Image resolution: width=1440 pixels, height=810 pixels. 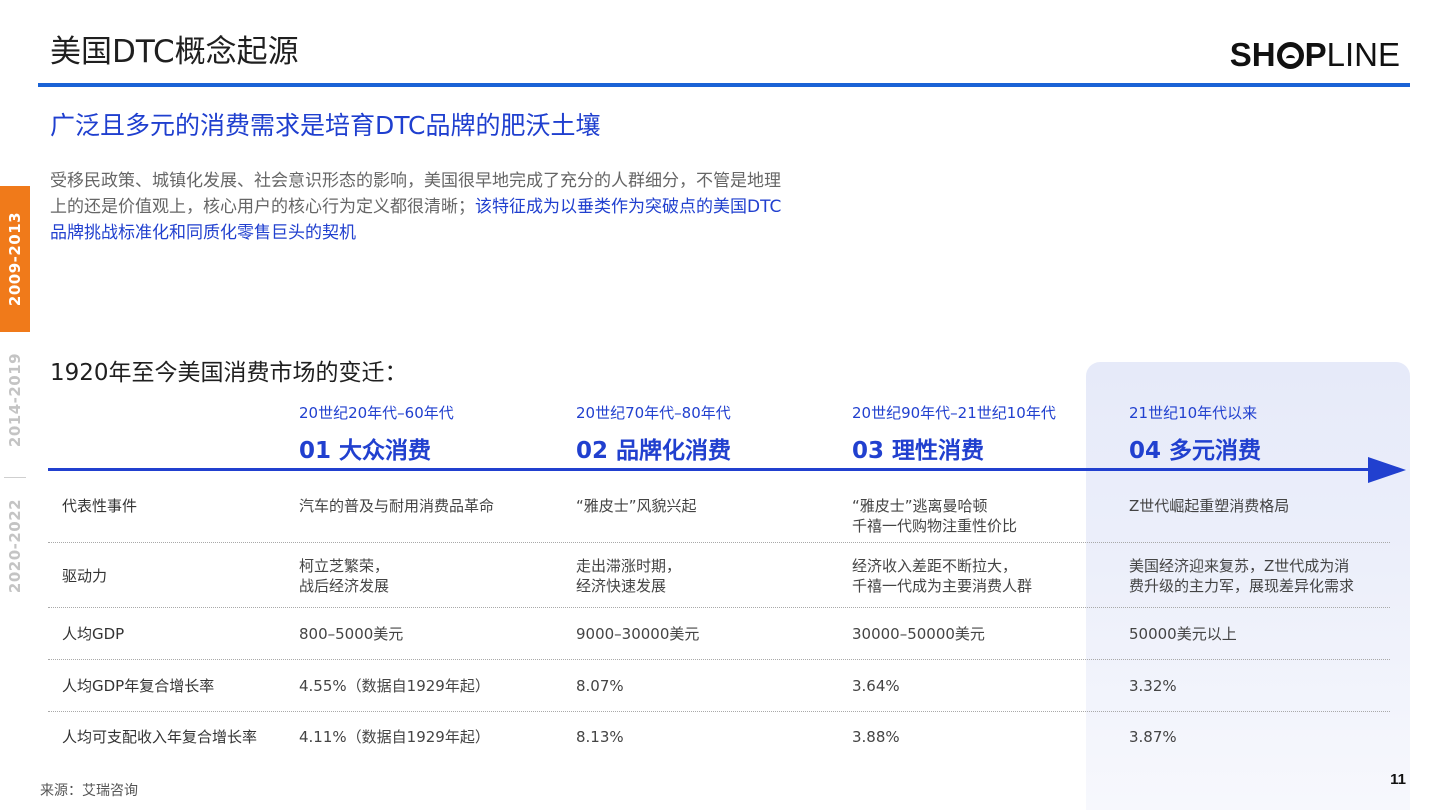 I want to click on row-label: 人均GDP年复合增长率, so click(x=138, y=686).